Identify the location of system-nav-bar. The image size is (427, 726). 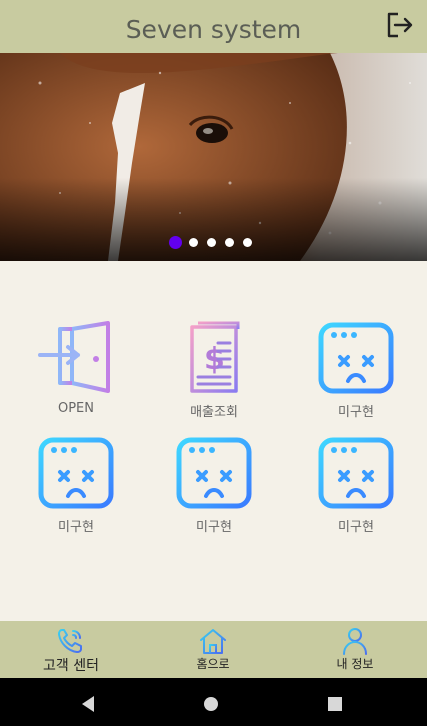
(213, 702).